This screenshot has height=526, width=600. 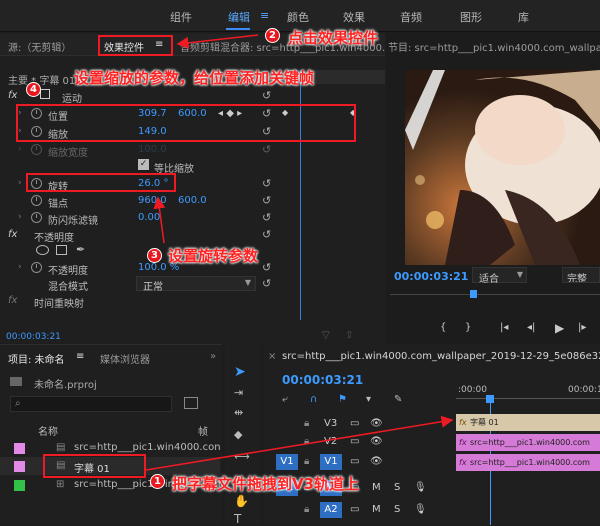 What do you see at coordinates (194, 78) in the screenshot?
I see `callout-set-scale-keyframe: 设置缩放的参数，给位置添加关键帧` at bounding box center [194, 78].